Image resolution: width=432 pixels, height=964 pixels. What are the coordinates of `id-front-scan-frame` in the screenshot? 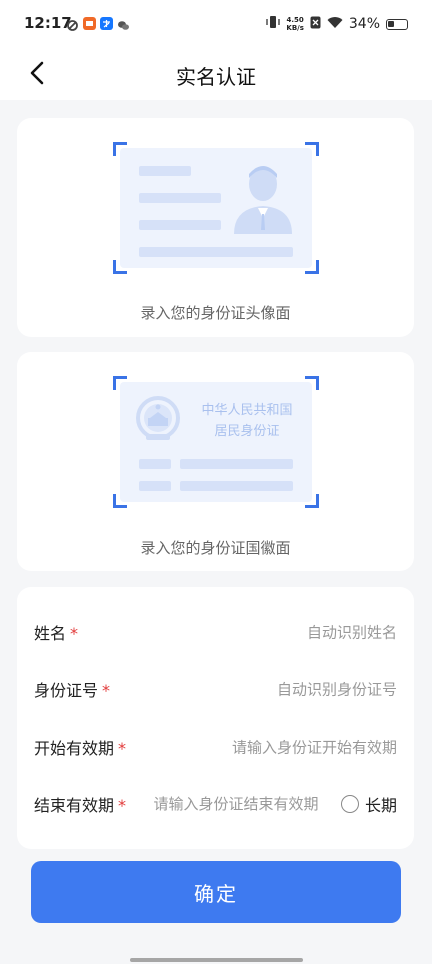 It's located at (216, 208).